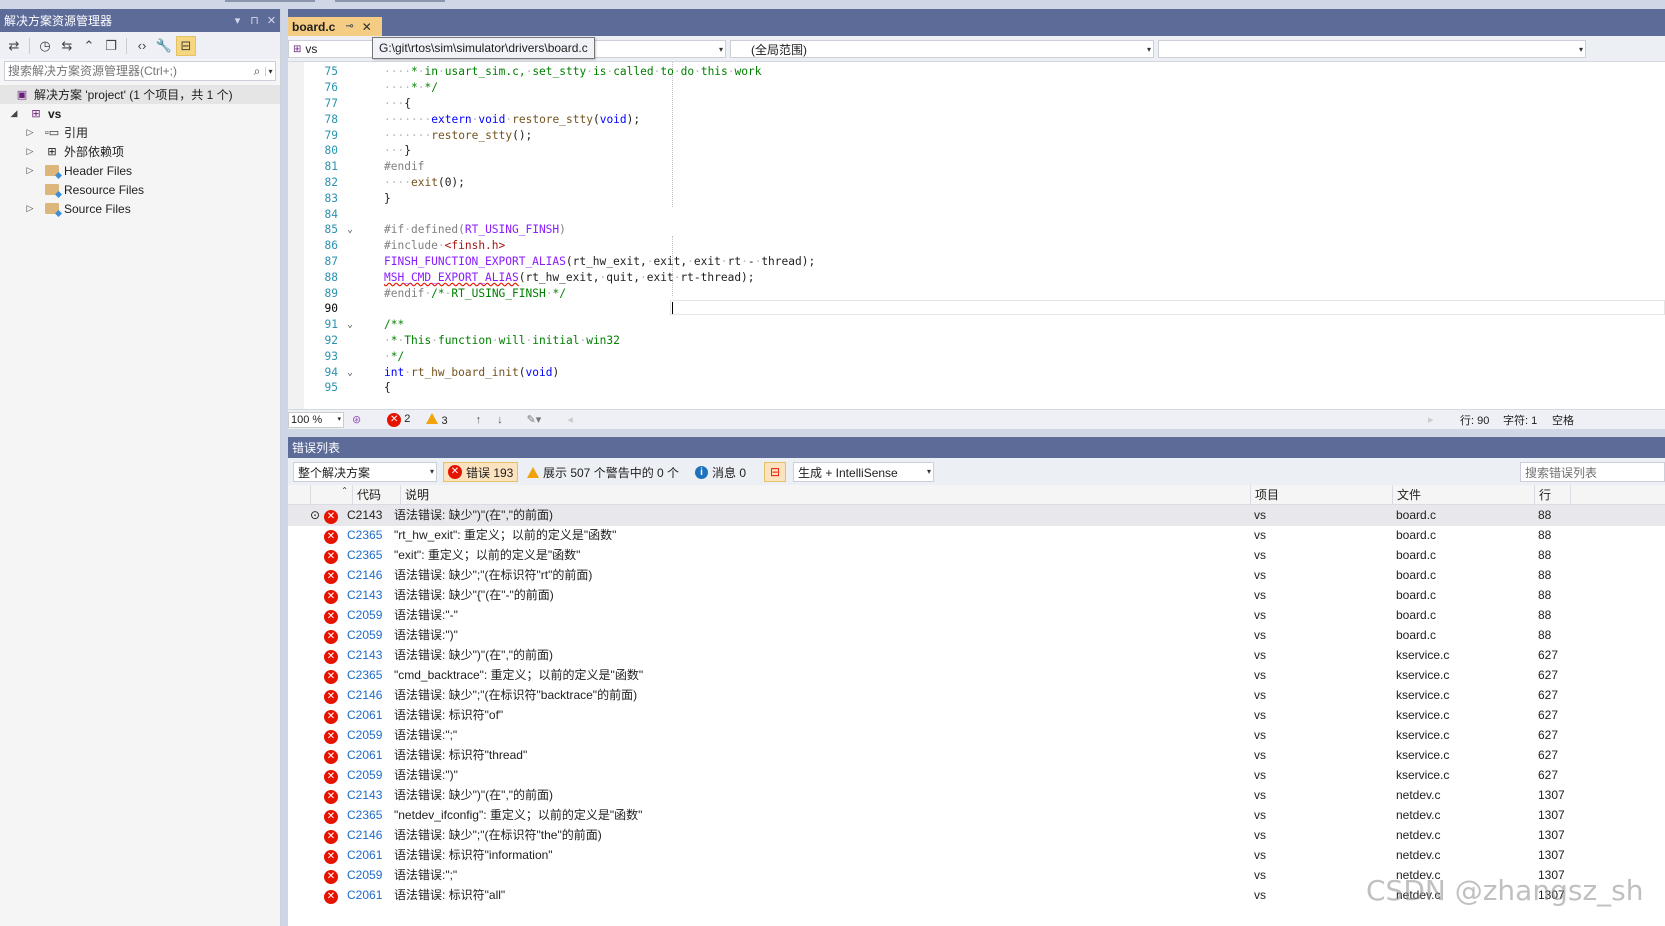 The height and width of the screenshot is (926, 1665). I want to click on collapse-all-icon: ⌃, so click(89, 46).